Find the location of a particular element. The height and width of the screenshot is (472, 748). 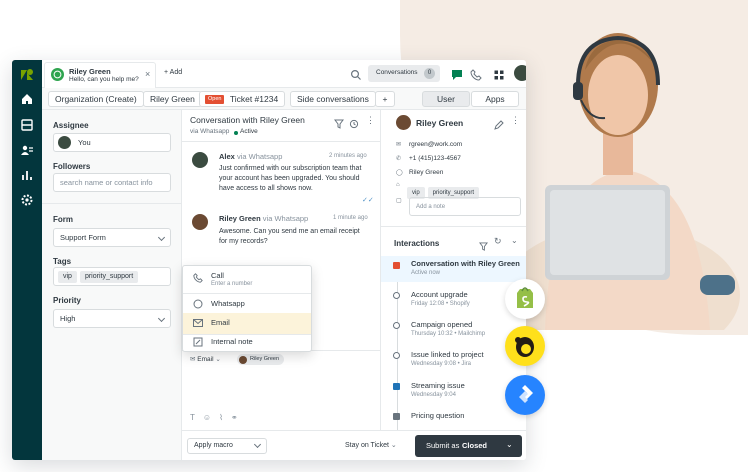

menu-item-label: Internal note is located at coordinates (232, 341).